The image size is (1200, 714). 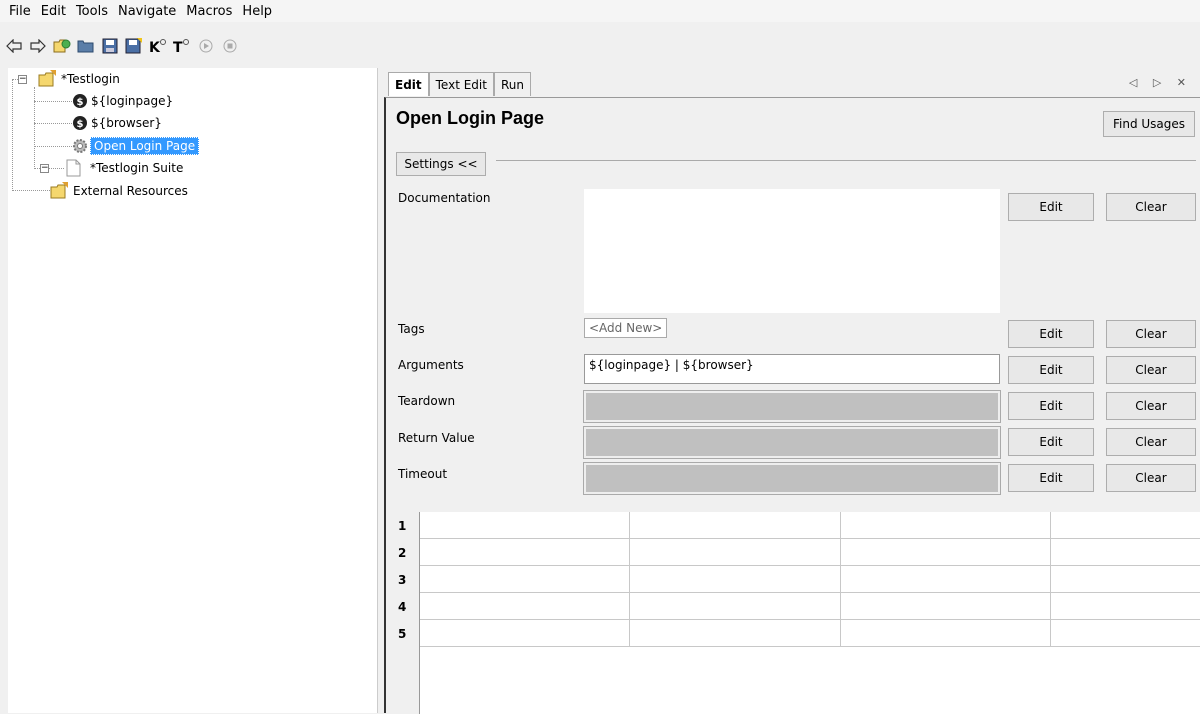 What do you see at coordinates (792, 369) in the screenshot?
I see `arguments-field: ${loginpage} | ${browser}` at bounding box center [792, 369].